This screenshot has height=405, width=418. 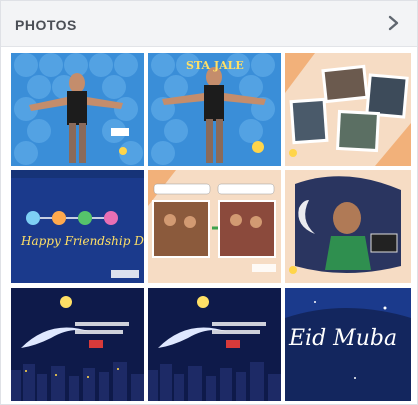 I want to click on photo-3-image, so click(x=348, y=109).